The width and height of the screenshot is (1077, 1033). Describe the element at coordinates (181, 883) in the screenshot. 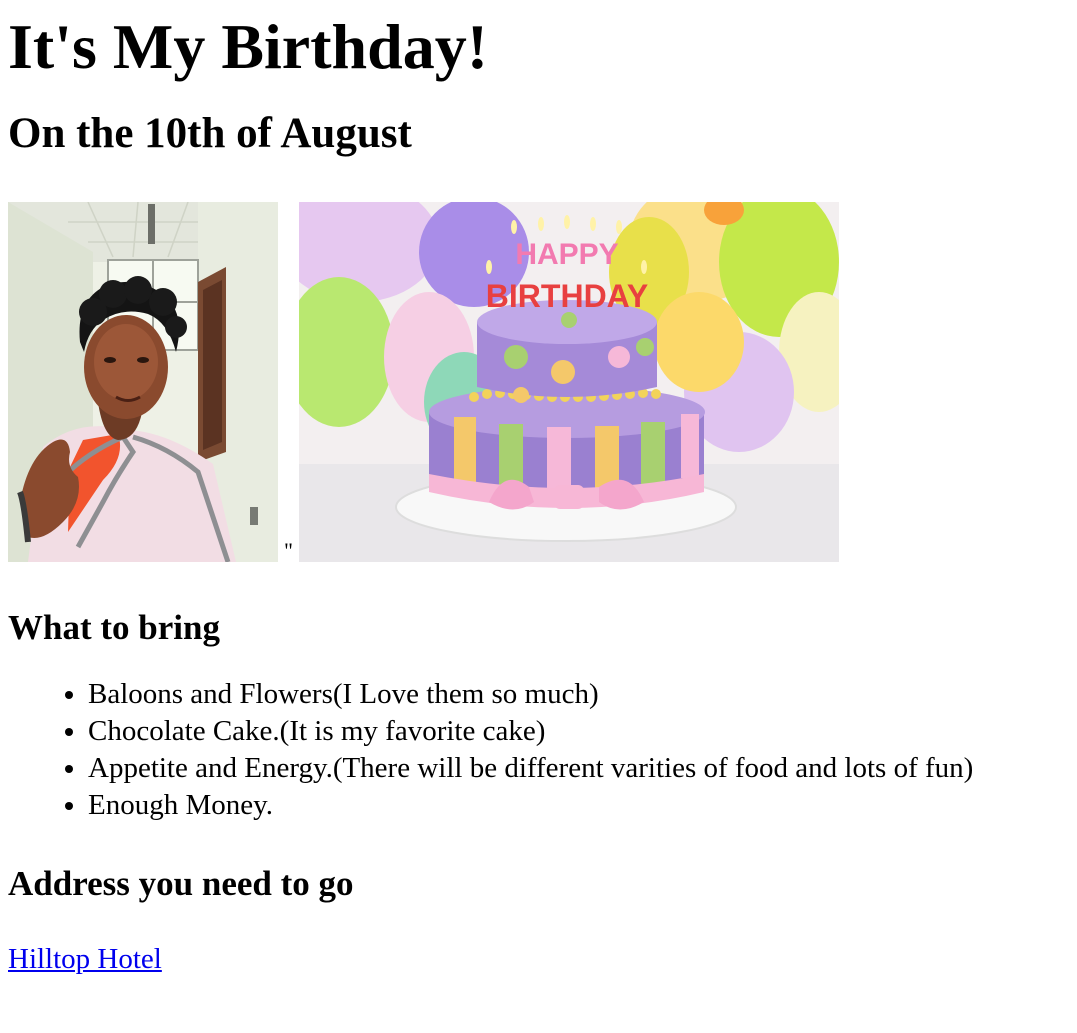

I see `address-heading: Address you need to go` at that location.